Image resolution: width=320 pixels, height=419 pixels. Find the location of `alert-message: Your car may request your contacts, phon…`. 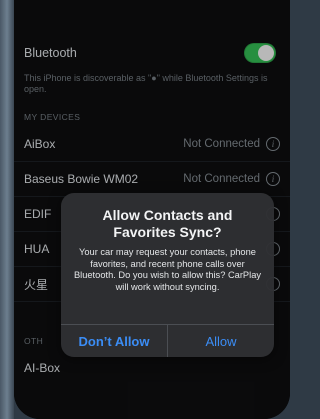

alert-message: Your car may request your contacts, phon… is located at coordinates (167, 269).